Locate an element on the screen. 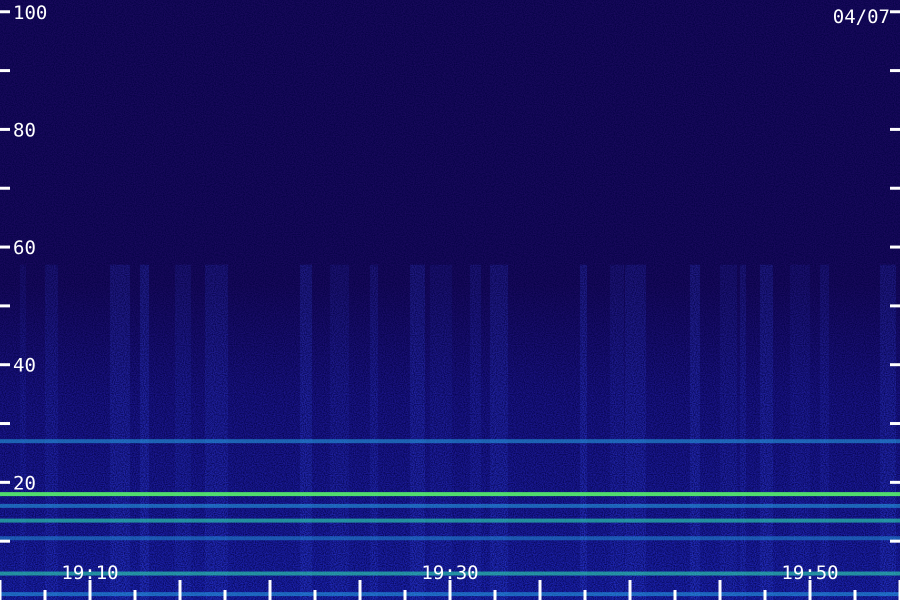  x-tick-label: 19:30 is located at coordinates (449, 573).